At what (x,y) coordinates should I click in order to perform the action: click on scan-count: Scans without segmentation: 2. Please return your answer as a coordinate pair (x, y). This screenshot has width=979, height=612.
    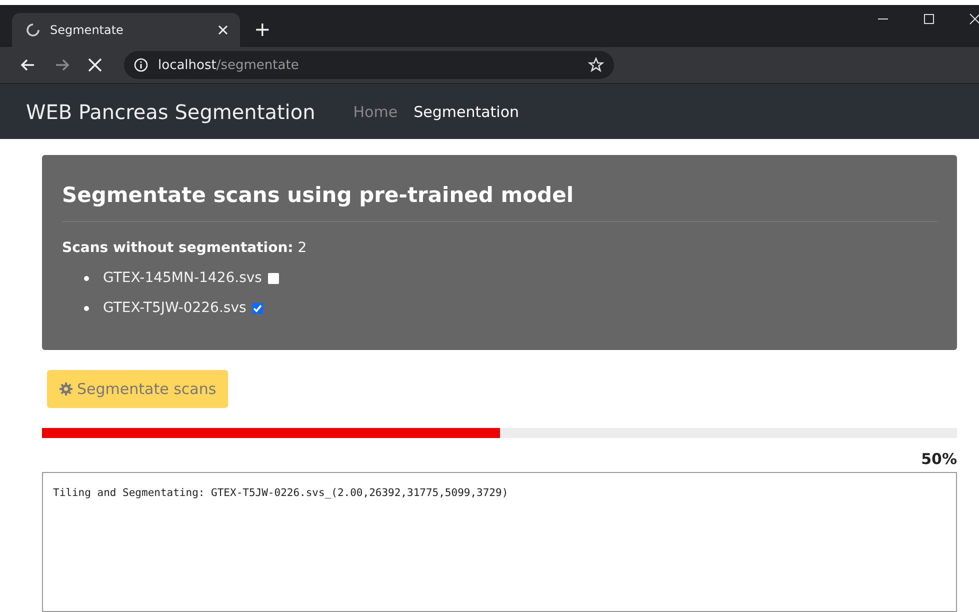
    Looking at the image, I should click on (185, 248).